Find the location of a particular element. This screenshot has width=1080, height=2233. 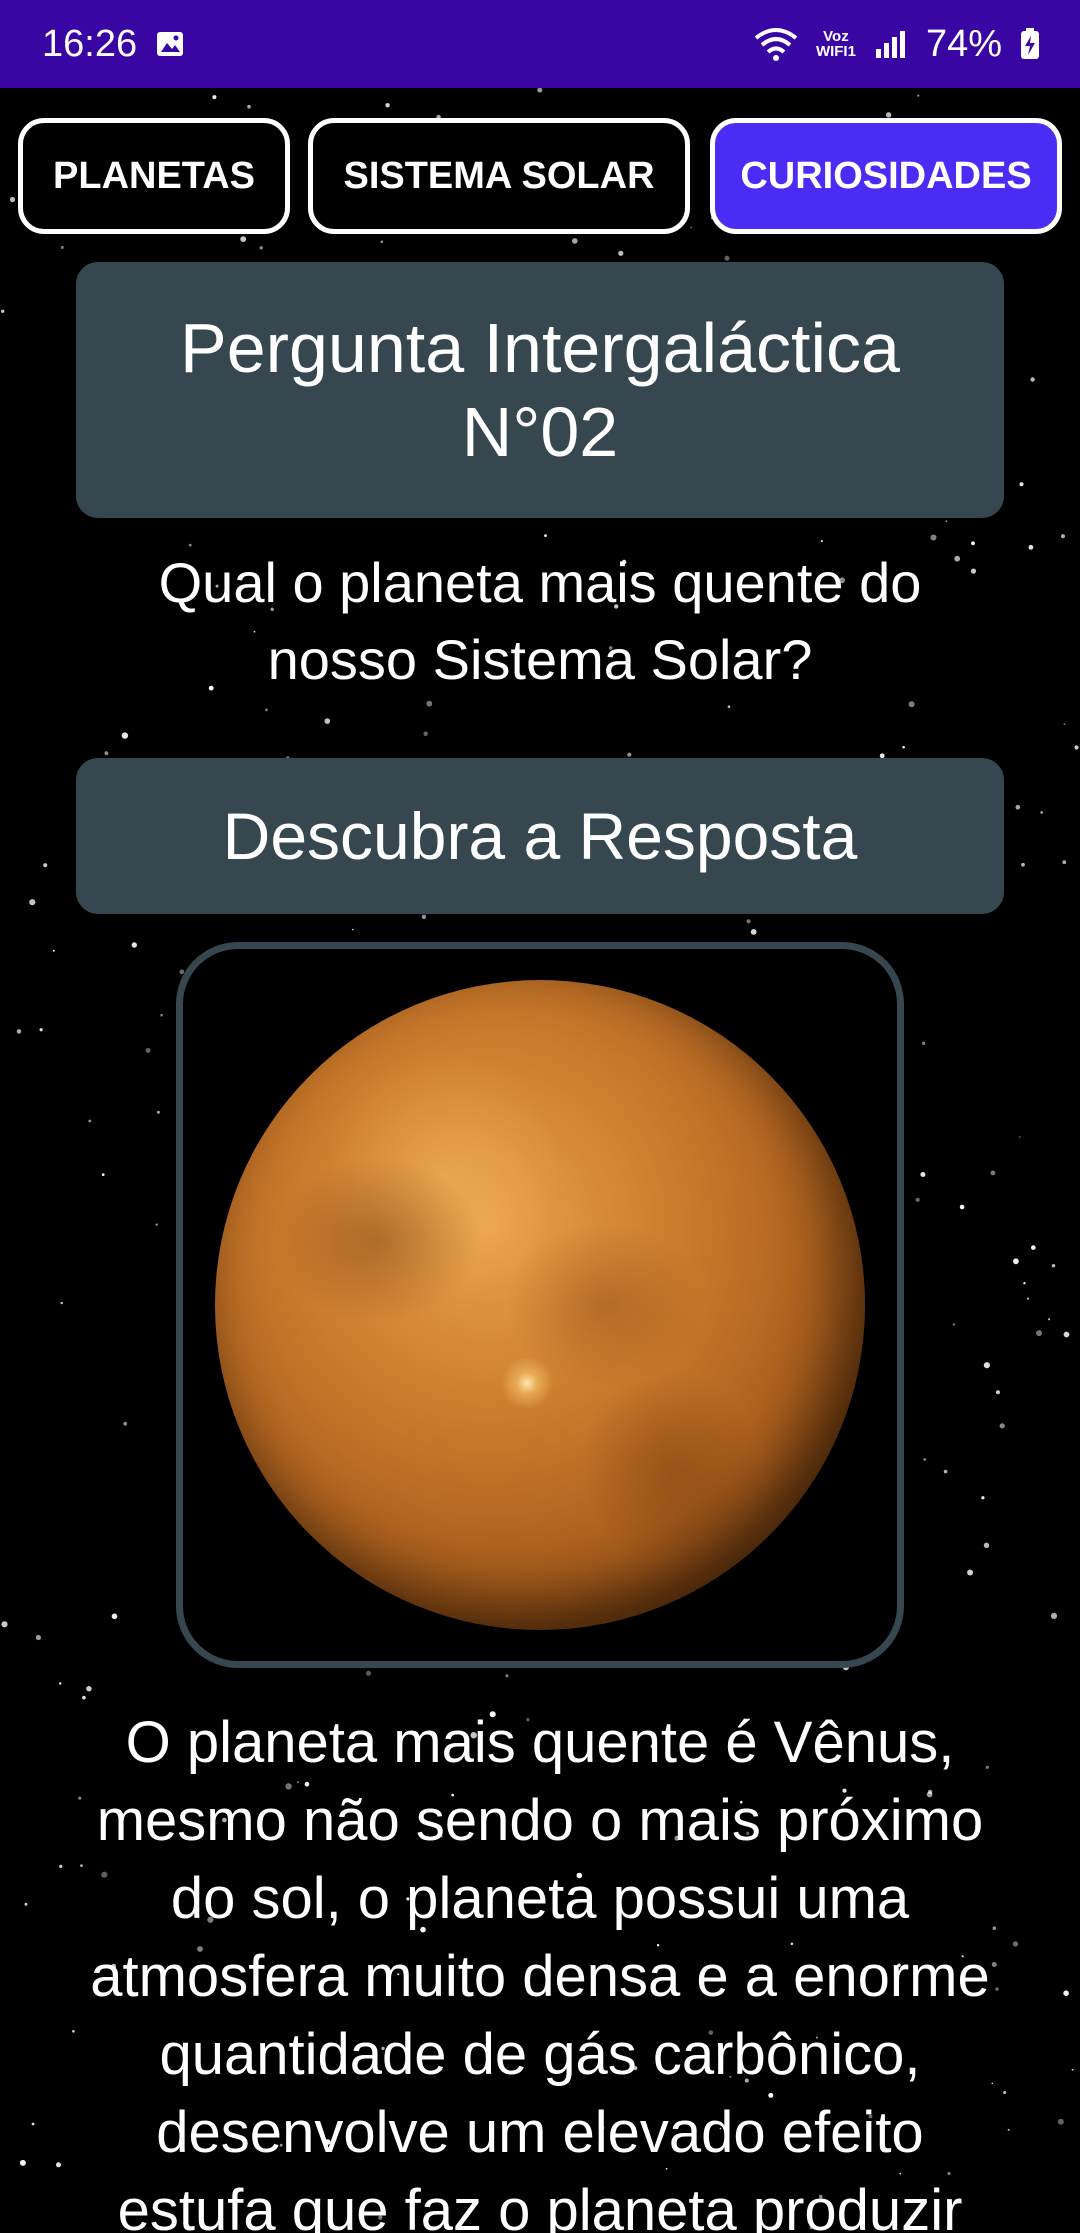

tab-planetas: PLANETAS is located at coordinates (154, 176).